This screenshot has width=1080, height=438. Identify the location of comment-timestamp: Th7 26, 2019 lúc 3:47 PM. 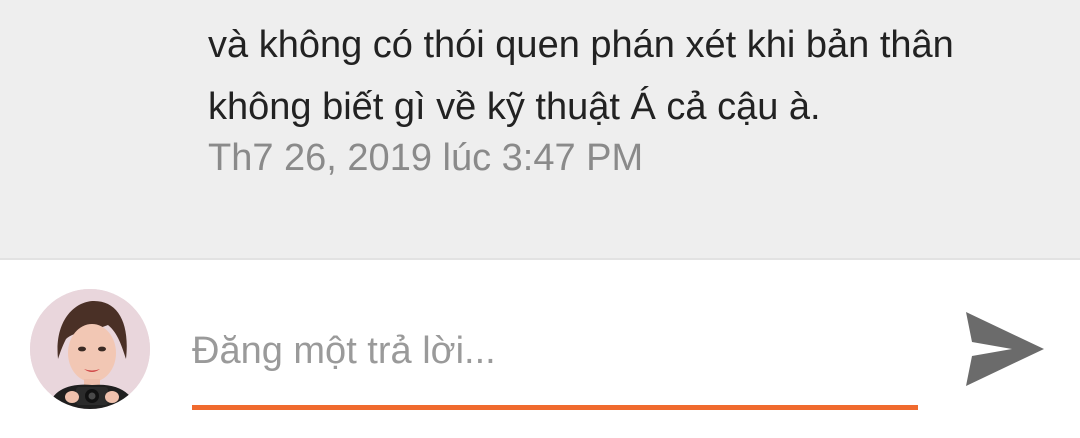
(426, 158).